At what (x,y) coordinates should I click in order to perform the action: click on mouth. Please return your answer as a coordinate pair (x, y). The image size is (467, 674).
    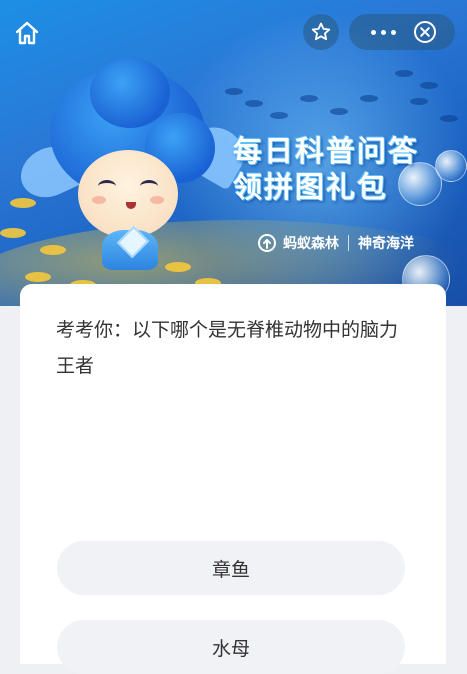
    Looking at the image, I should click on (131, 205).